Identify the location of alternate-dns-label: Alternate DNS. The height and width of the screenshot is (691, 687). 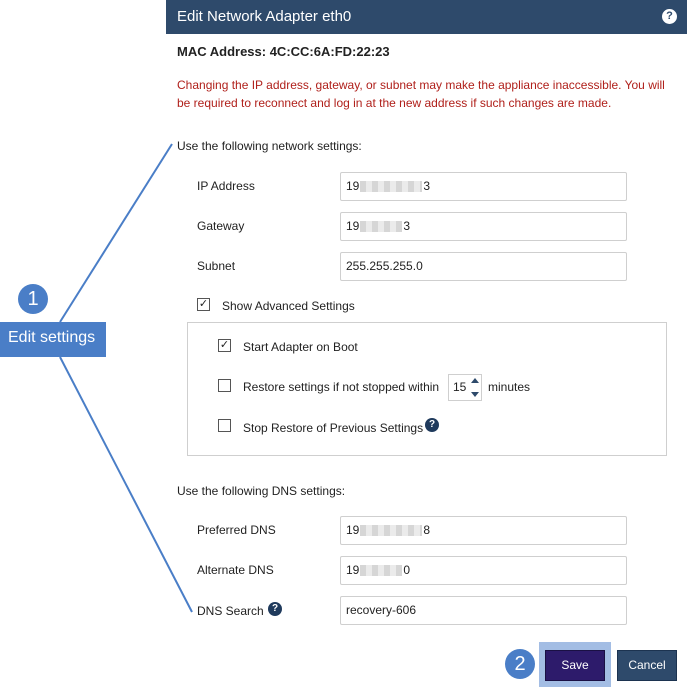
(235, 570).